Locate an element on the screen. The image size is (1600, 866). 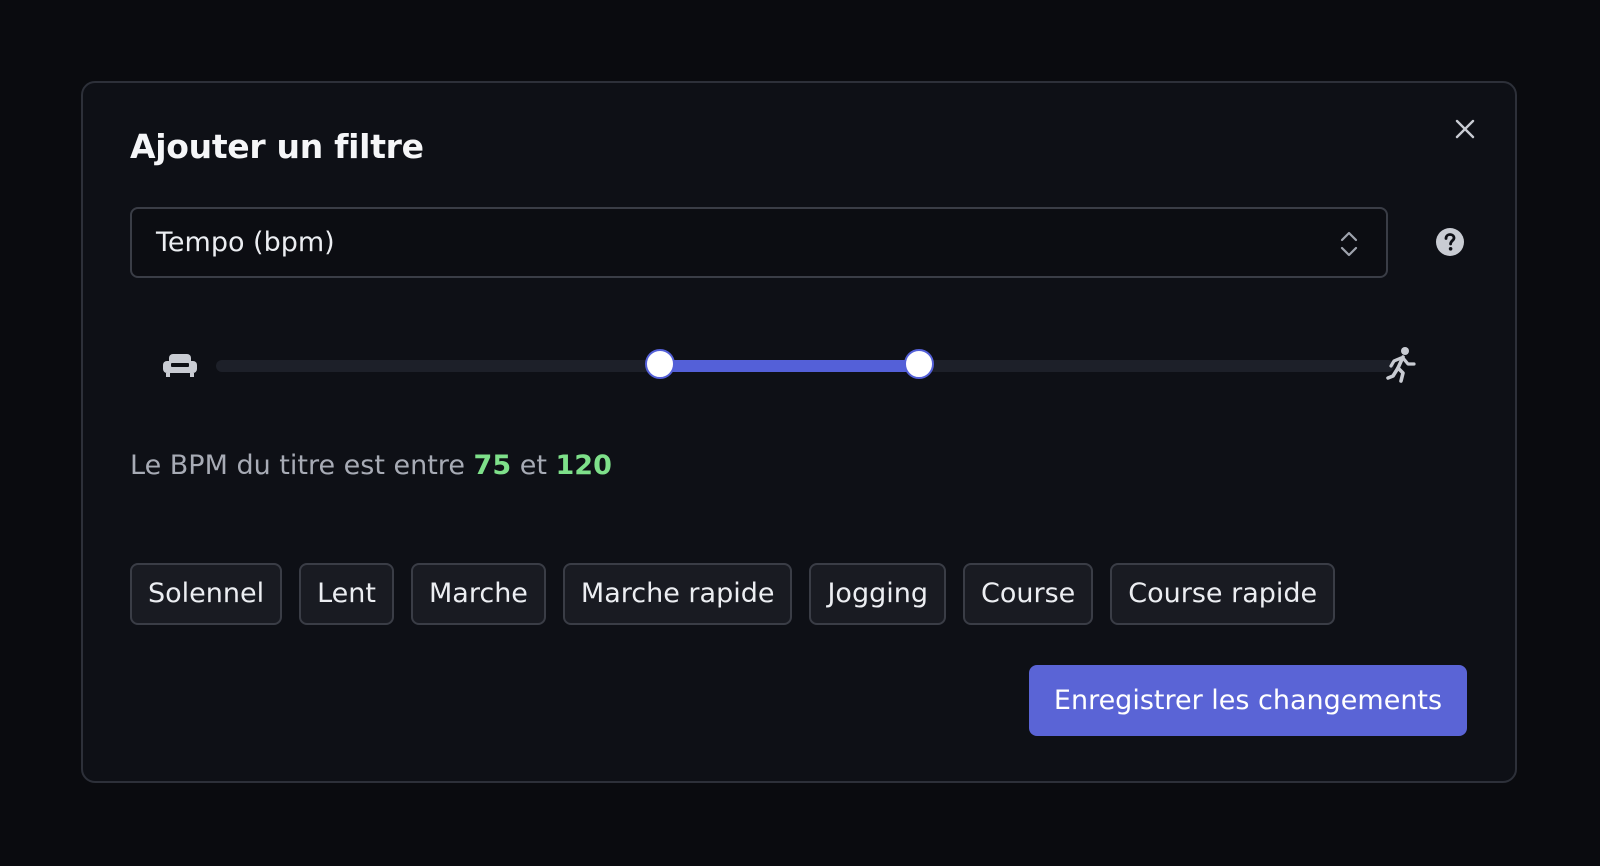
tempo-preset-chip: Lent is located at coordinates (346, 594).